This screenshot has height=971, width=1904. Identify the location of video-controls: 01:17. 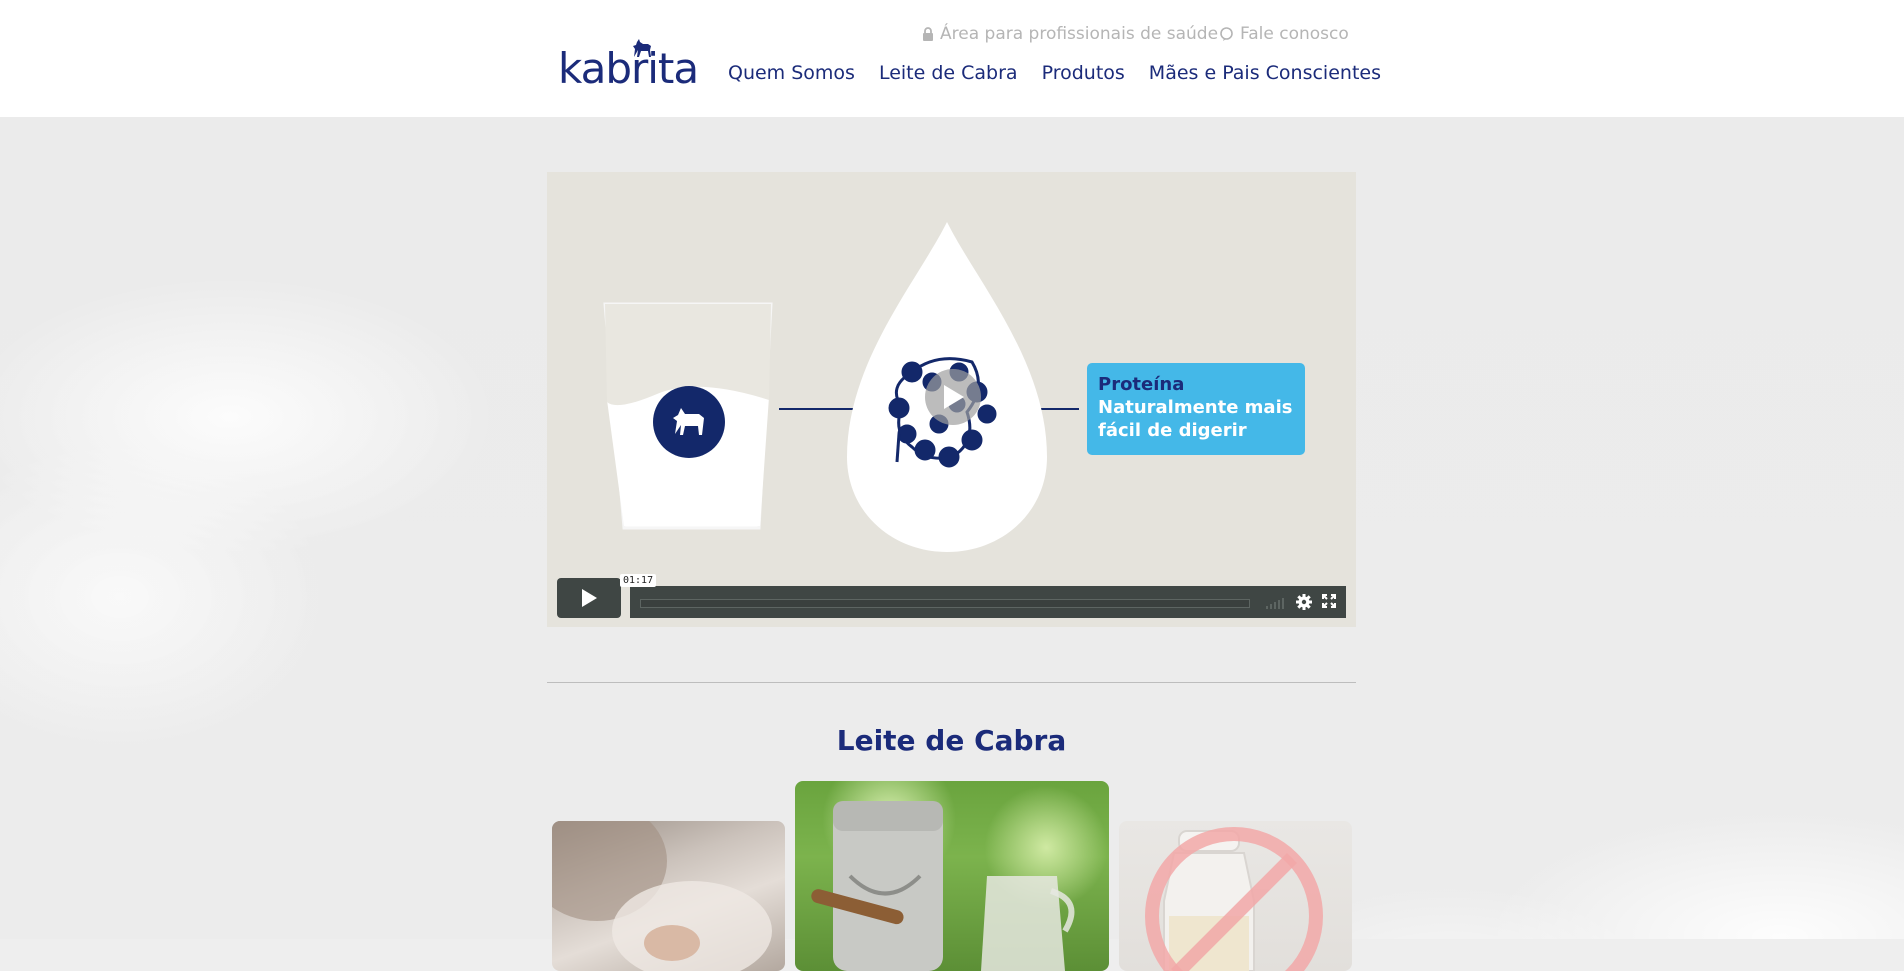
(951, 596).